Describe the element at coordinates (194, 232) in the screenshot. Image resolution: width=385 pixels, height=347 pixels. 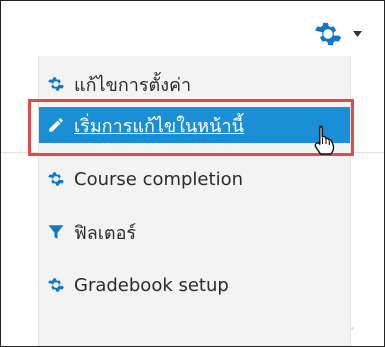
I see `menu-item-filters: ฟิลเตอร์` at that location.